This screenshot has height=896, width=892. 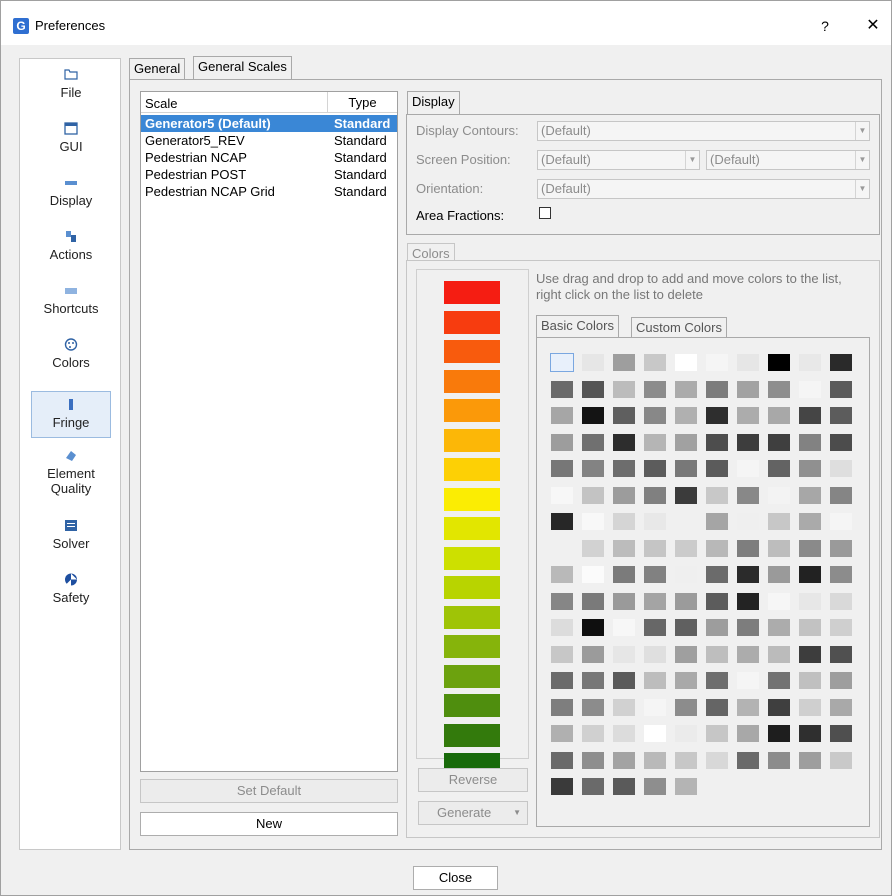 I want to click on sidebar-item-shortcuts: Shortcuts, so click(x=71, y=300).